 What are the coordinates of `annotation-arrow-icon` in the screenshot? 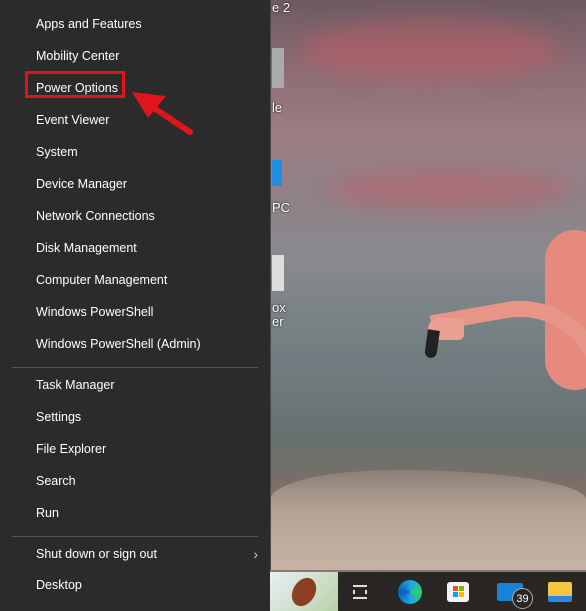 It's located at (162, 113).